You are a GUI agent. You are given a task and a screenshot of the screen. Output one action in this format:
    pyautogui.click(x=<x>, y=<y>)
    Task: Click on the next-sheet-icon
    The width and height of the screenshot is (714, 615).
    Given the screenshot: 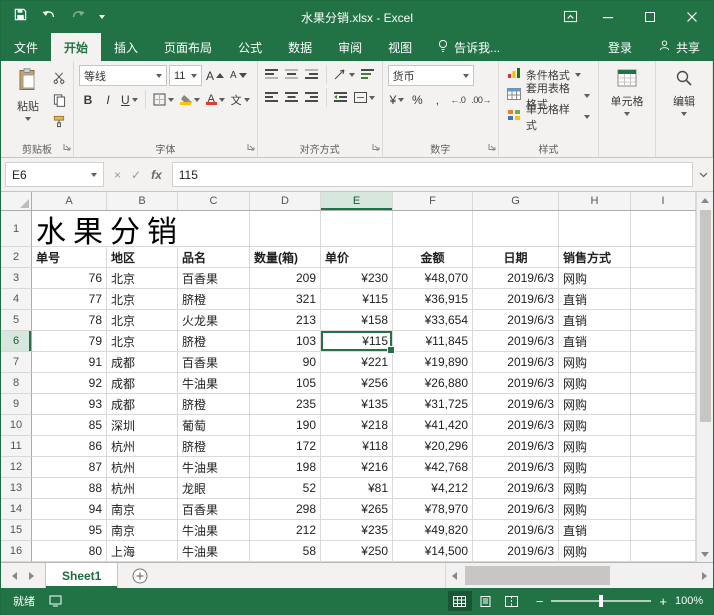 What is the action you would take?
    pyautogui.click(x=31, y=575)
    